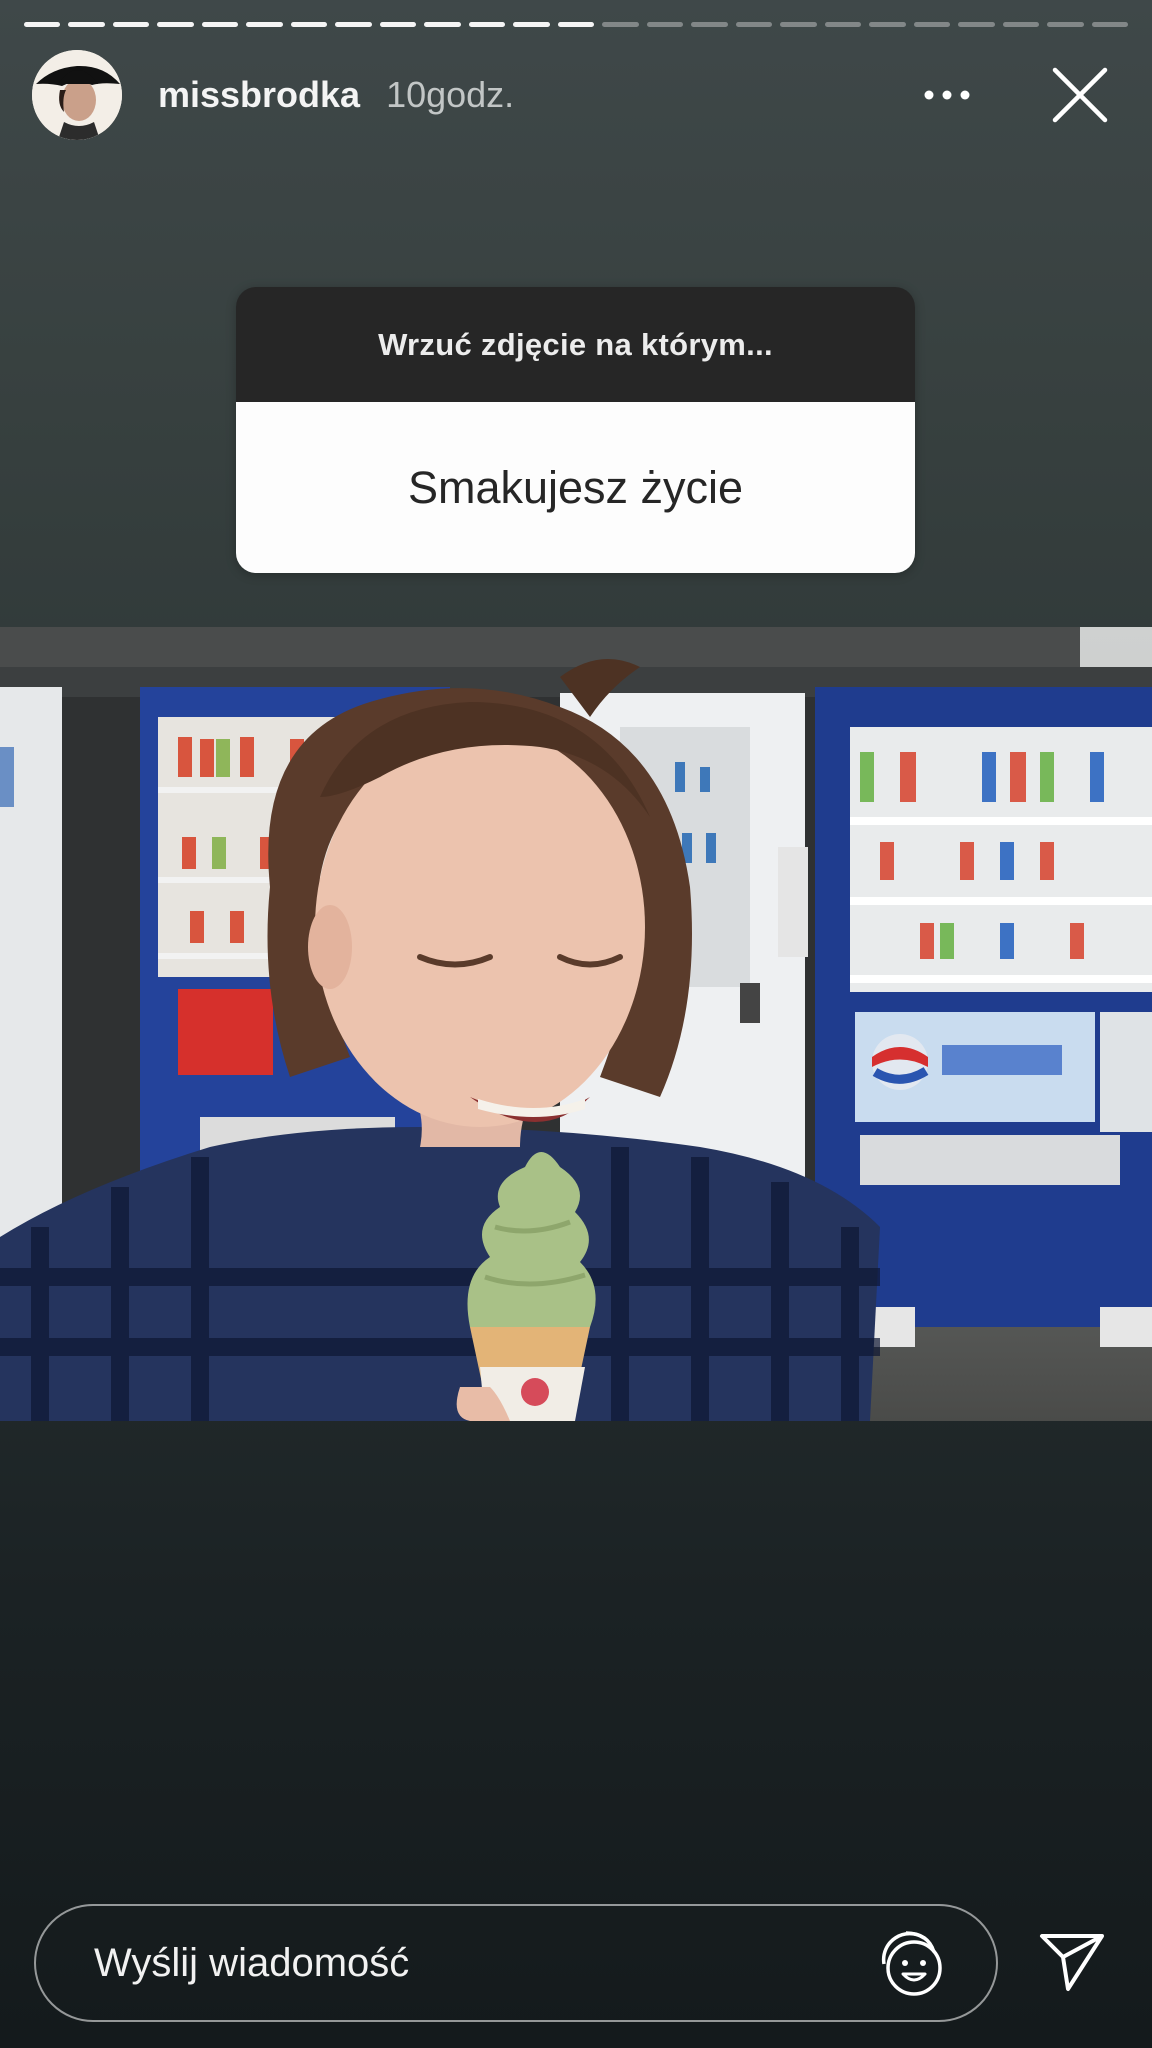  I want to click on message-input: Wyślij wiadomość, so click(484, 1963).